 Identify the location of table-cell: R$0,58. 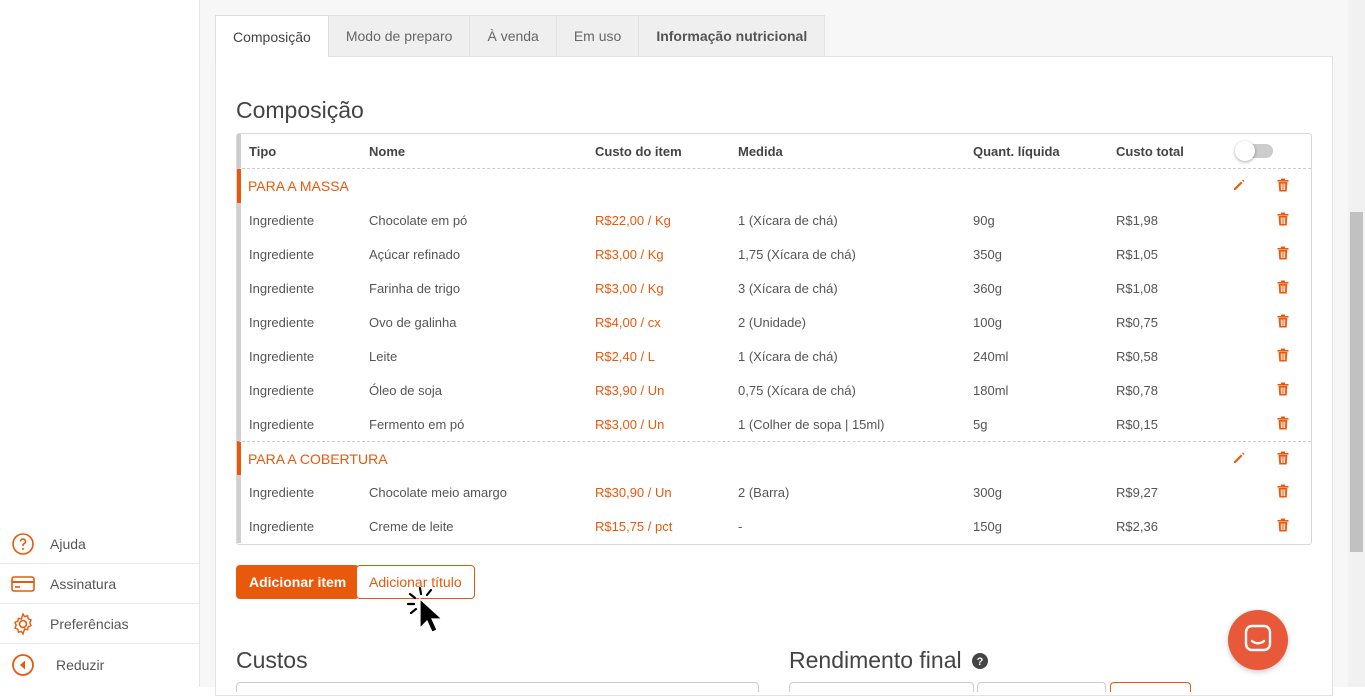
(1137, 356).